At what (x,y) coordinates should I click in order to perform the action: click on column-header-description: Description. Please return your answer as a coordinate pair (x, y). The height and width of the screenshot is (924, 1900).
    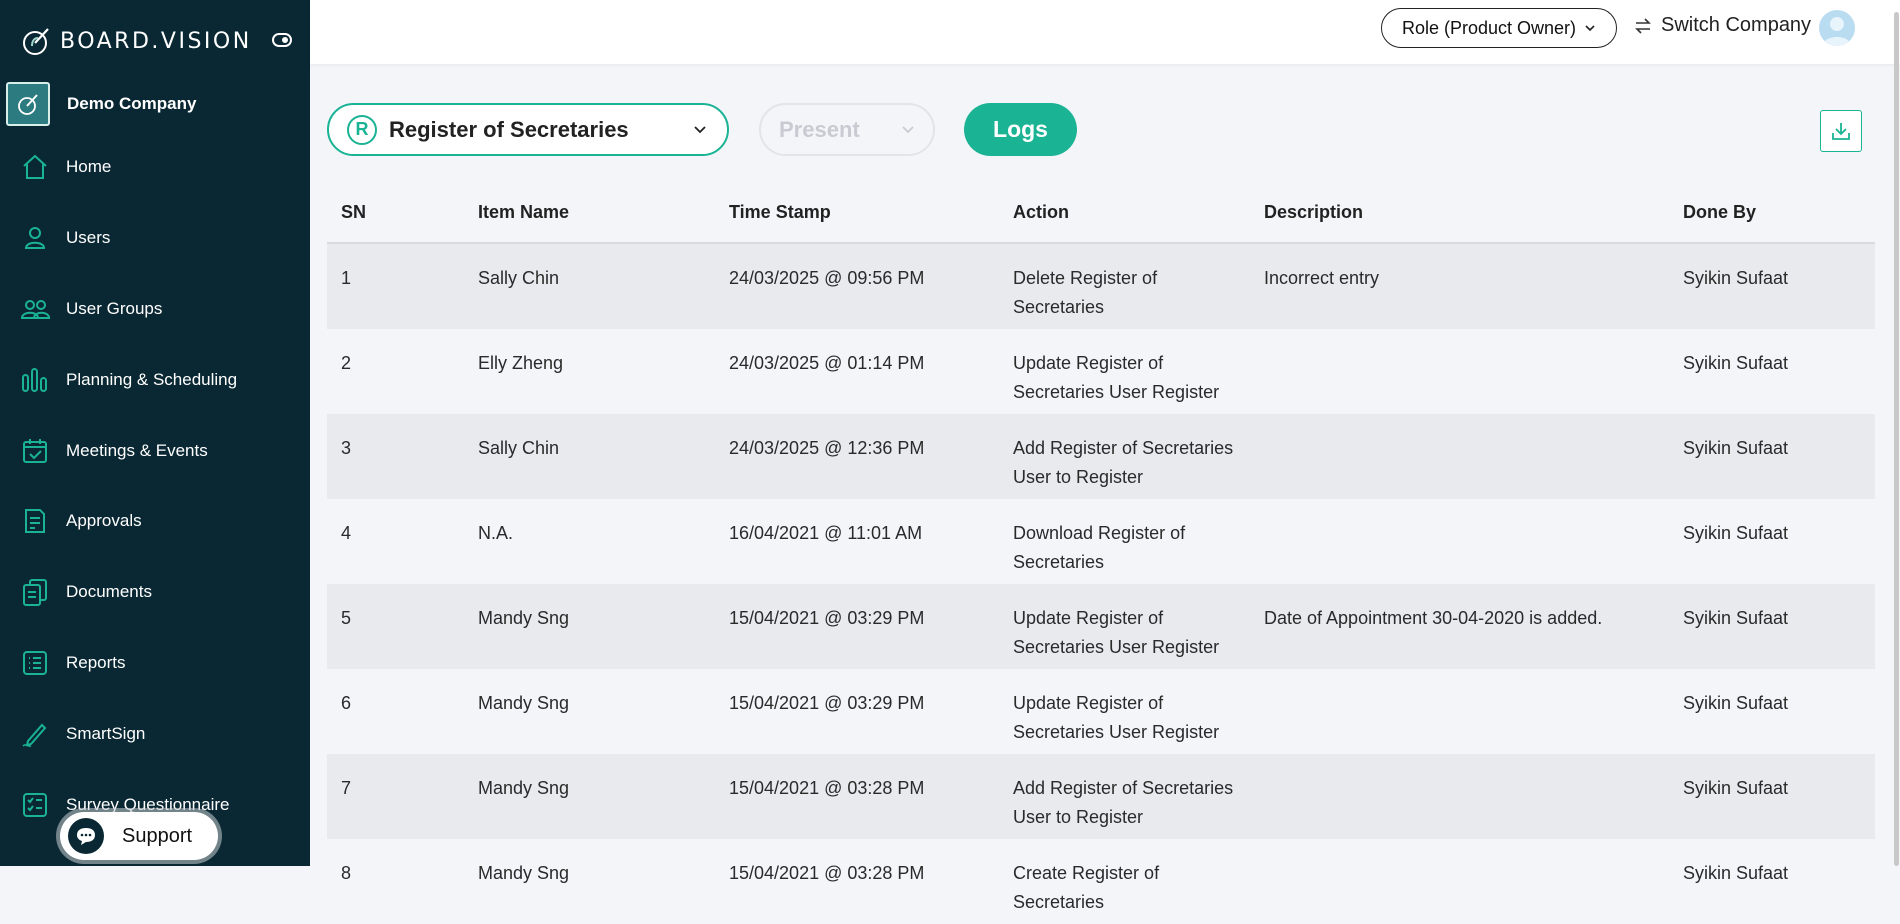
    Looking at the image, I should click on (1313, 212).